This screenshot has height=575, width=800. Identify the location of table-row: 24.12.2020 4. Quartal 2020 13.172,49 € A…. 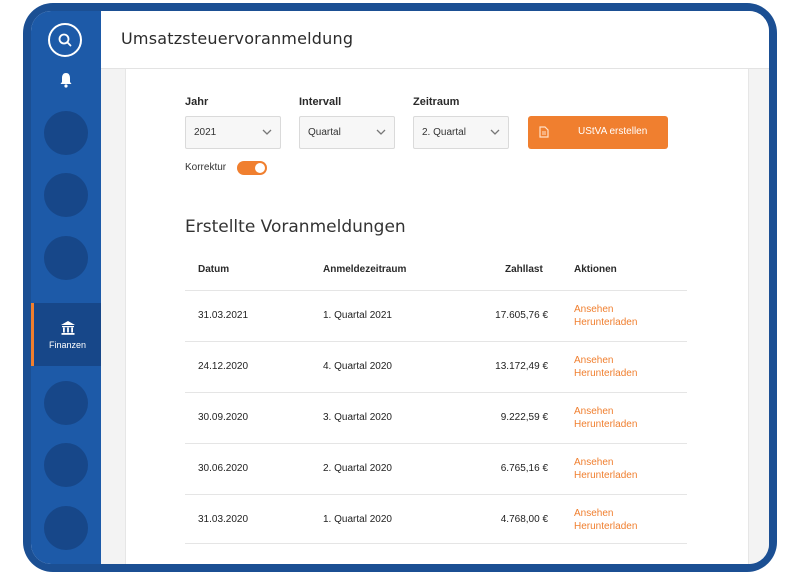
(436, 367).